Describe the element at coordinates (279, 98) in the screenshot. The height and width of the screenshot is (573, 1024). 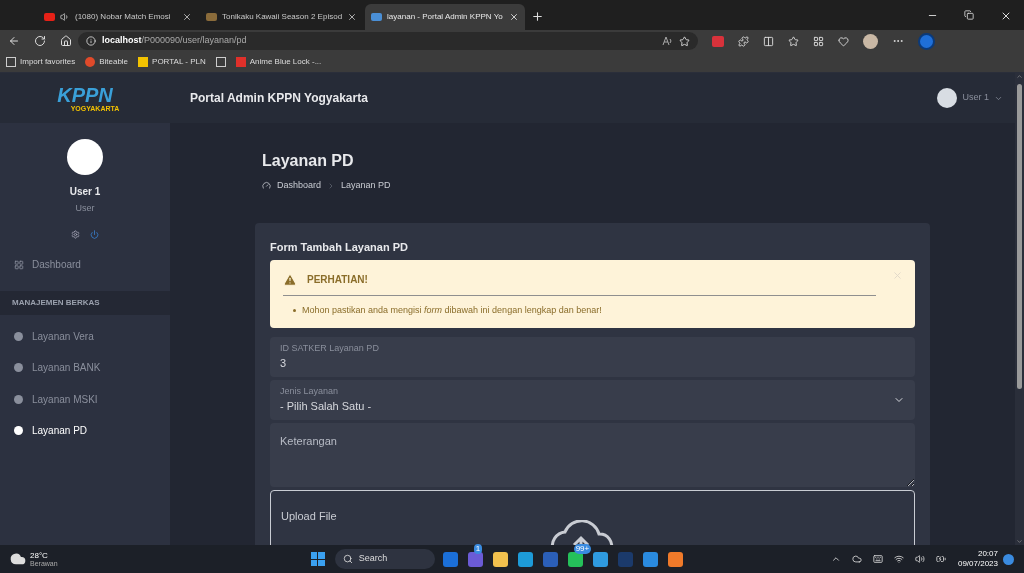
I see `app-title: Portal Admin KPPN Yogyakarta` at that location.